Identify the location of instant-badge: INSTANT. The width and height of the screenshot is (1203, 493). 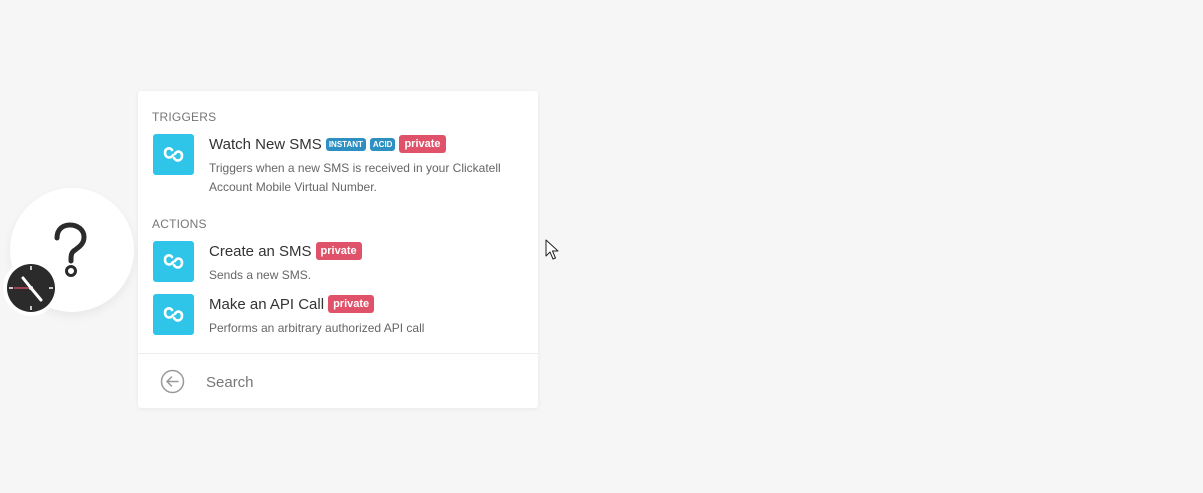
(345, 144).